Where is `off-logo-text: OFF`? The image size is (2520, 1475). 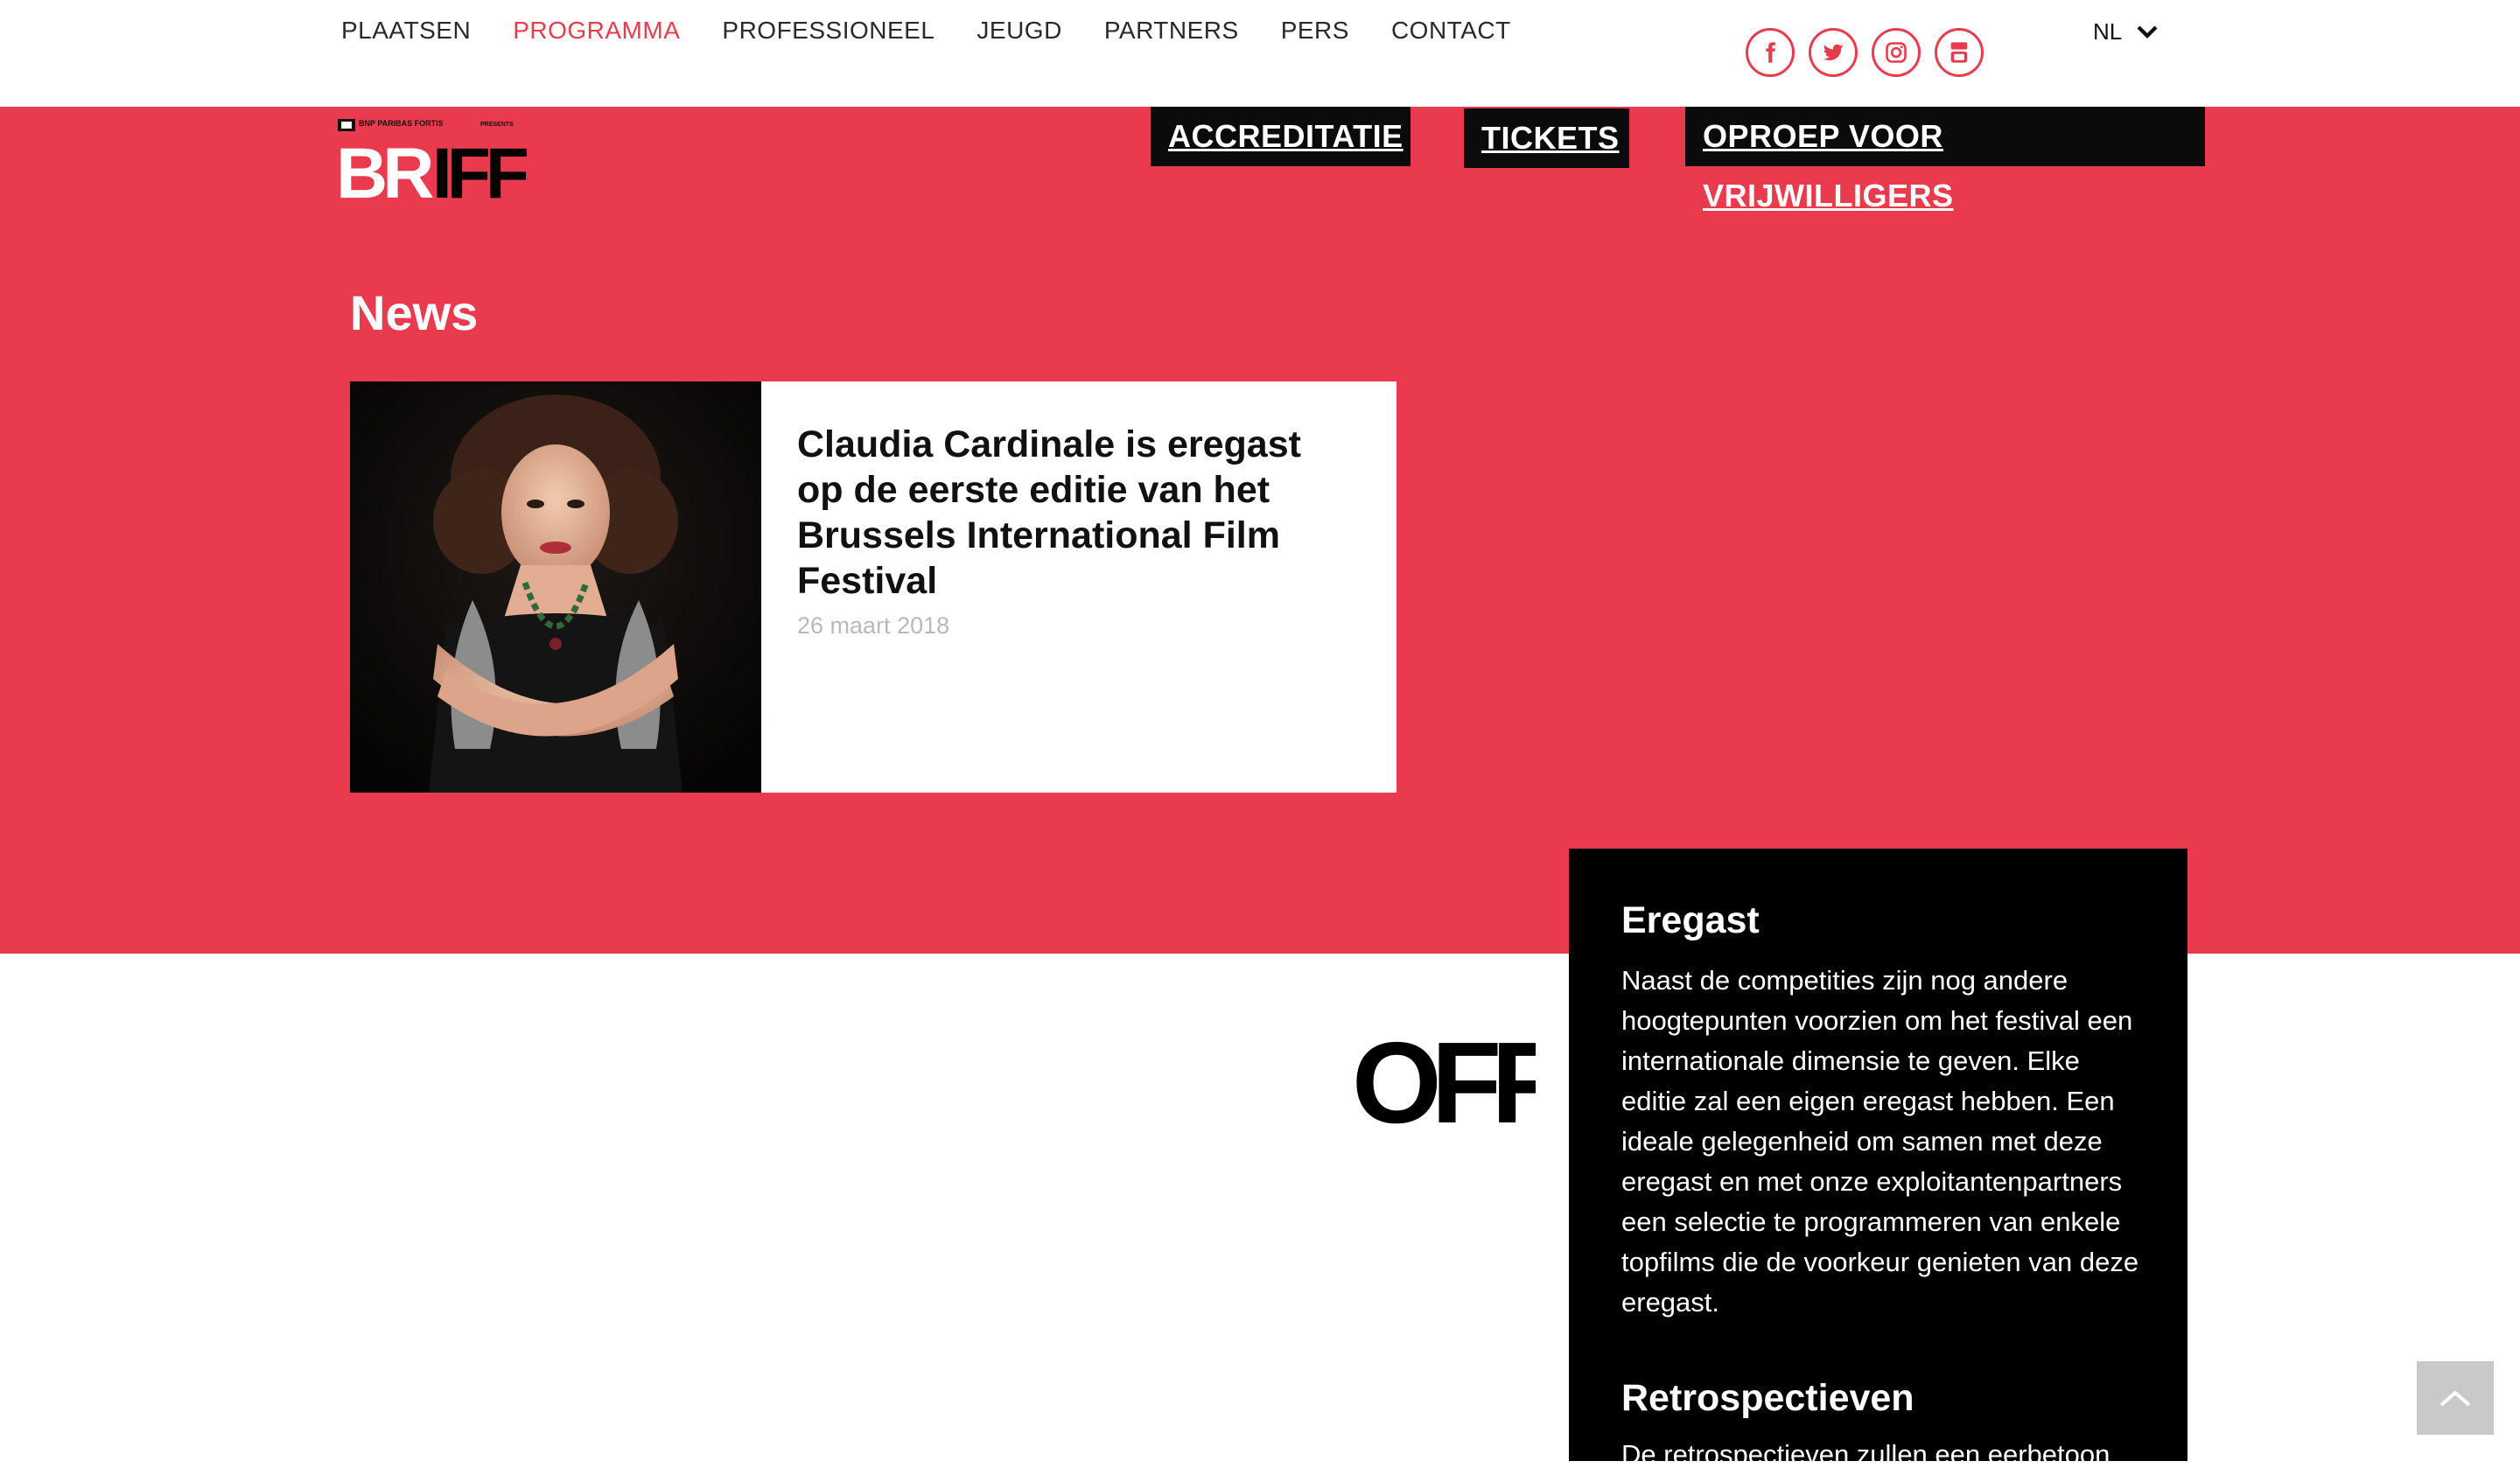
off-logo-text: OFF is located at coordinates (1444, 1081).